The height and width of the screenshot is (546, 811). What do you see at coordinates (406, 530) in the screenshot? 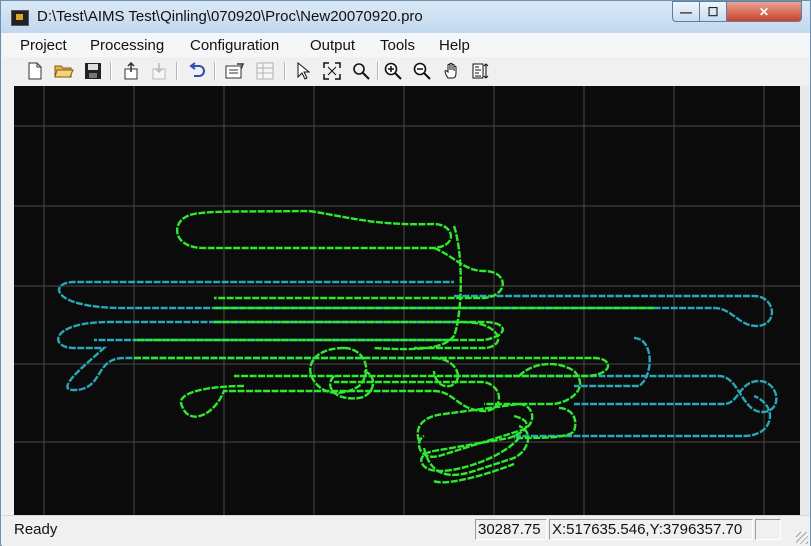
I see `status-bar: Ready 30287.75 X:517635.546,Y:3796357.70` at bounding box center [406, 530].